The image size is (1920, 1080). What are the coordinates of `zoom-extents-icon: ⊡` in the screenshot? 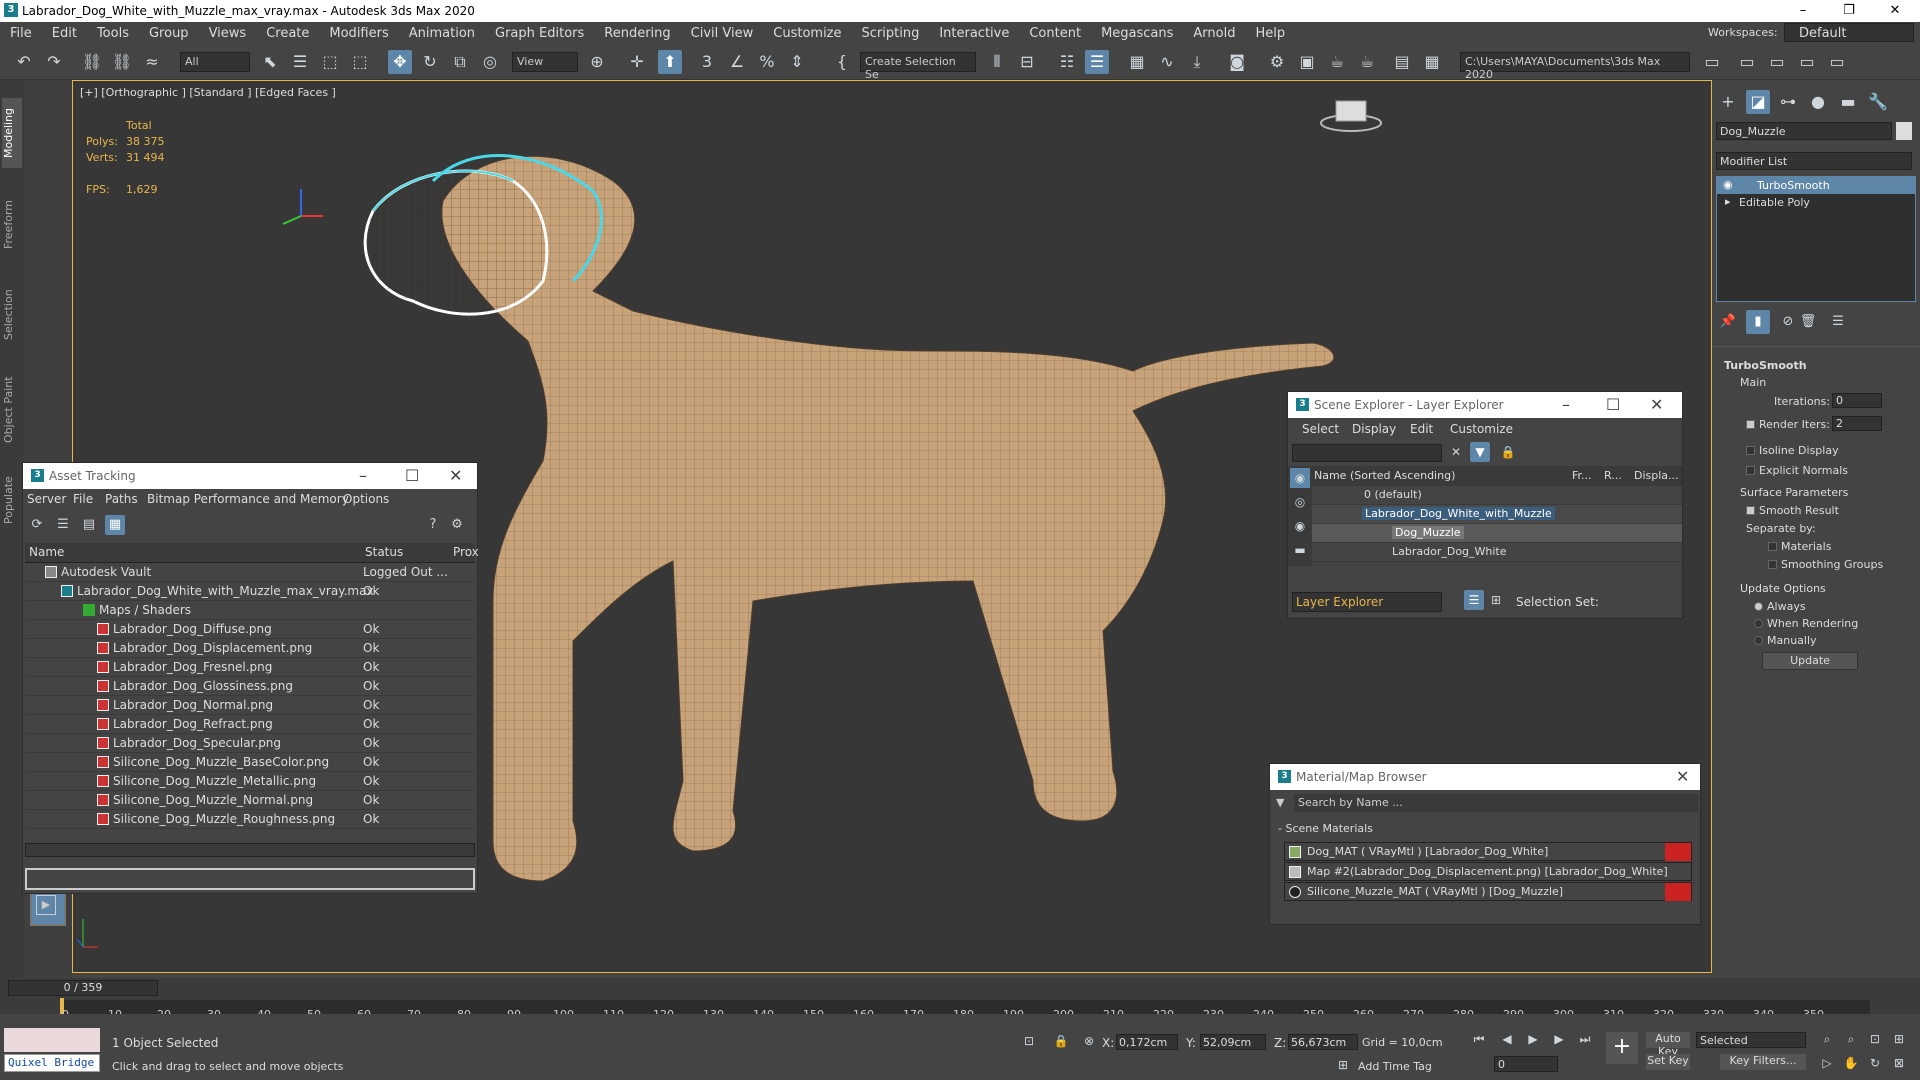 It's located at (1875, 1039).